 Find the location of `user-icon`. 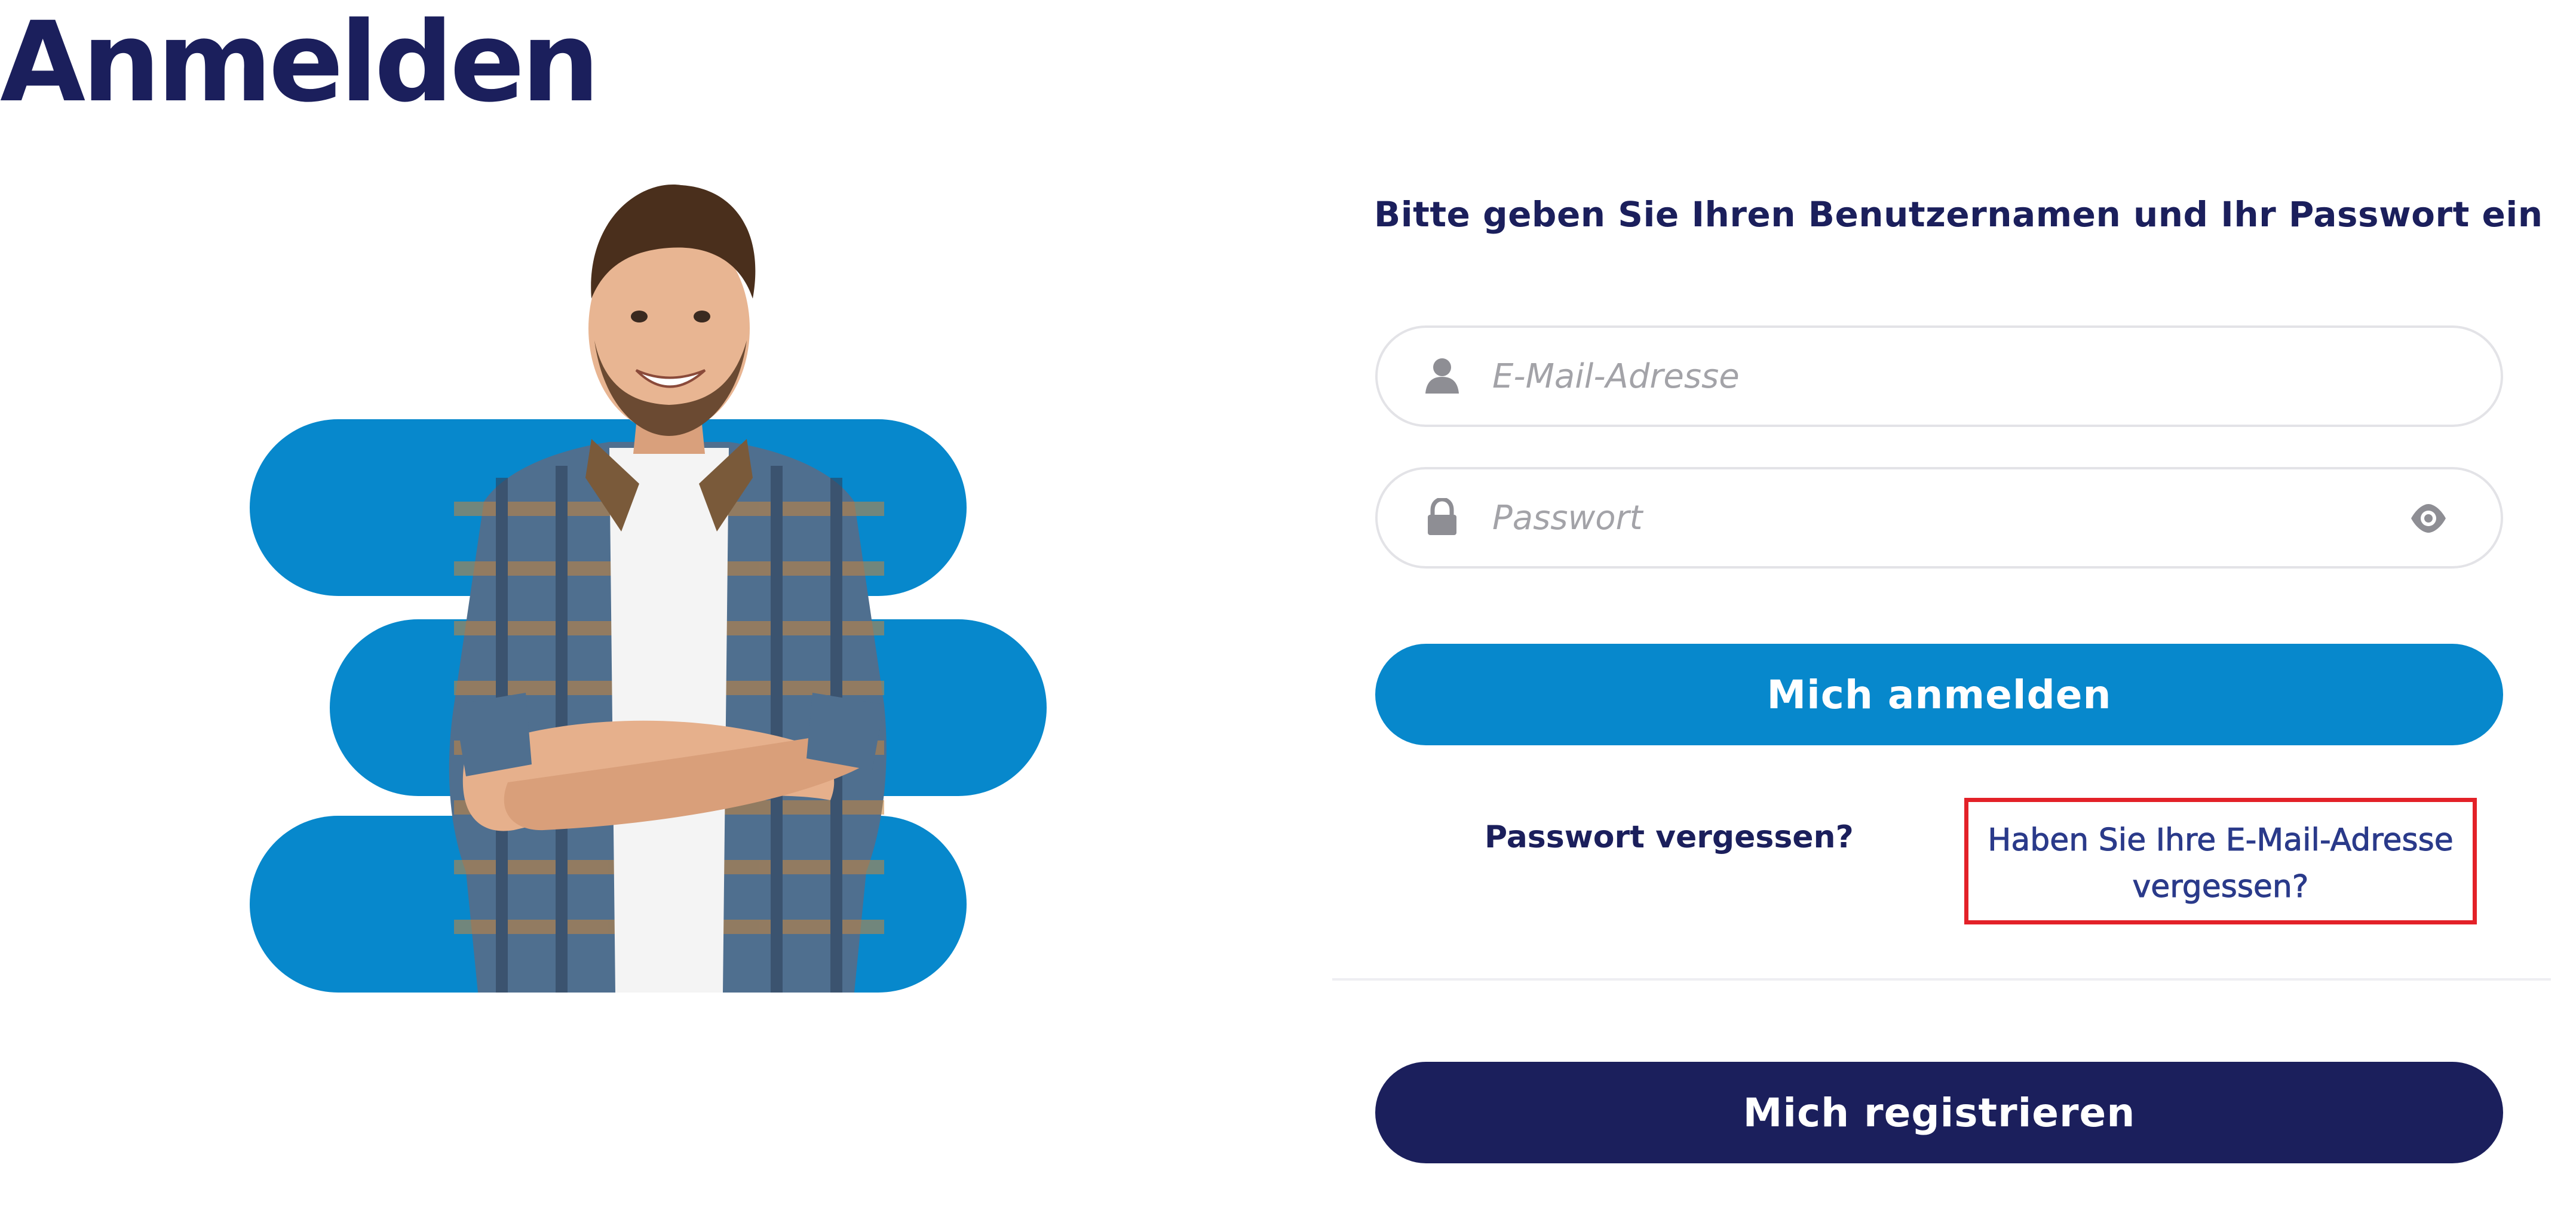

user-icon is located at coordinates (1442, 376).